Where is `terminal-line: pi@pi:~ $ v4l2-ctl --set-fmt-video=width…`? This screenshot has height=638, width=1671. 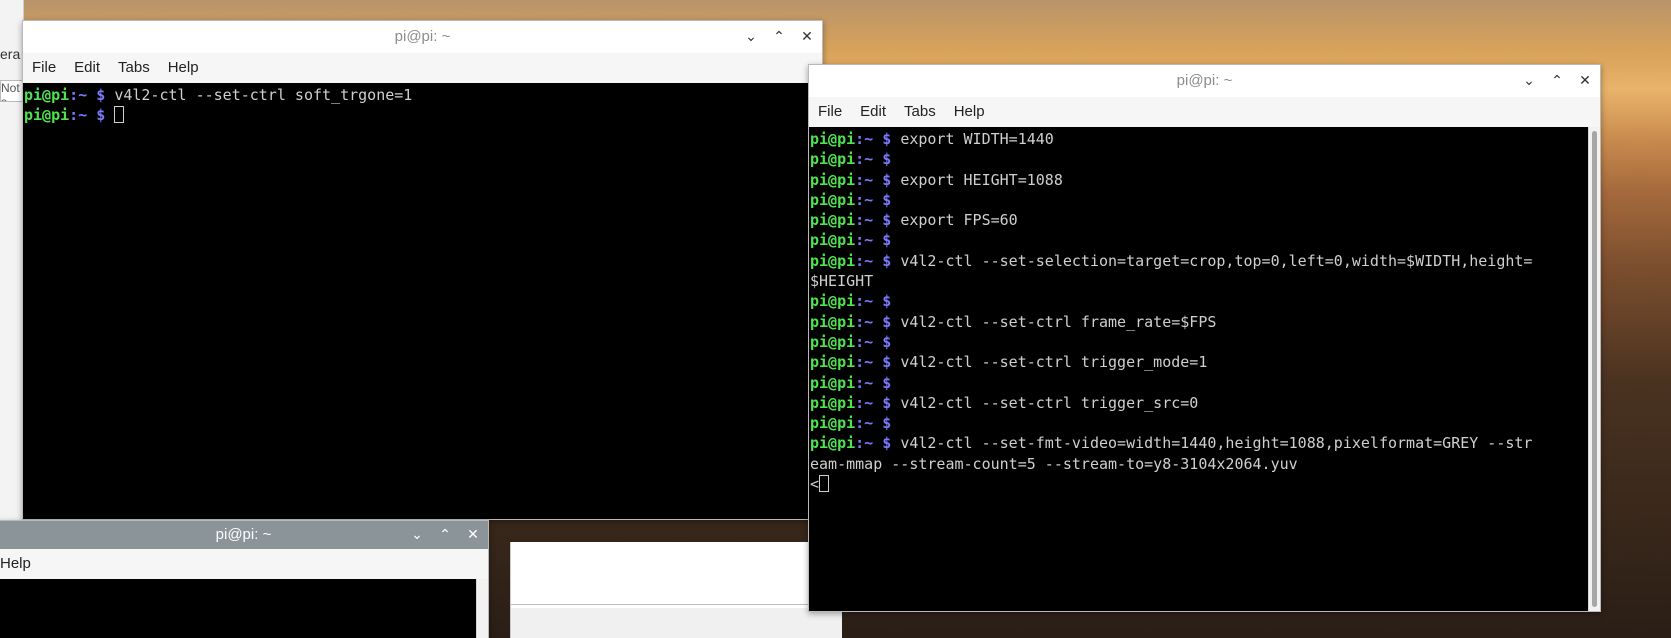 terminal-line: pi@pi:~ $ v4l2-ctl --set-fmt-video=width… is located at coordinates (1199, 443).